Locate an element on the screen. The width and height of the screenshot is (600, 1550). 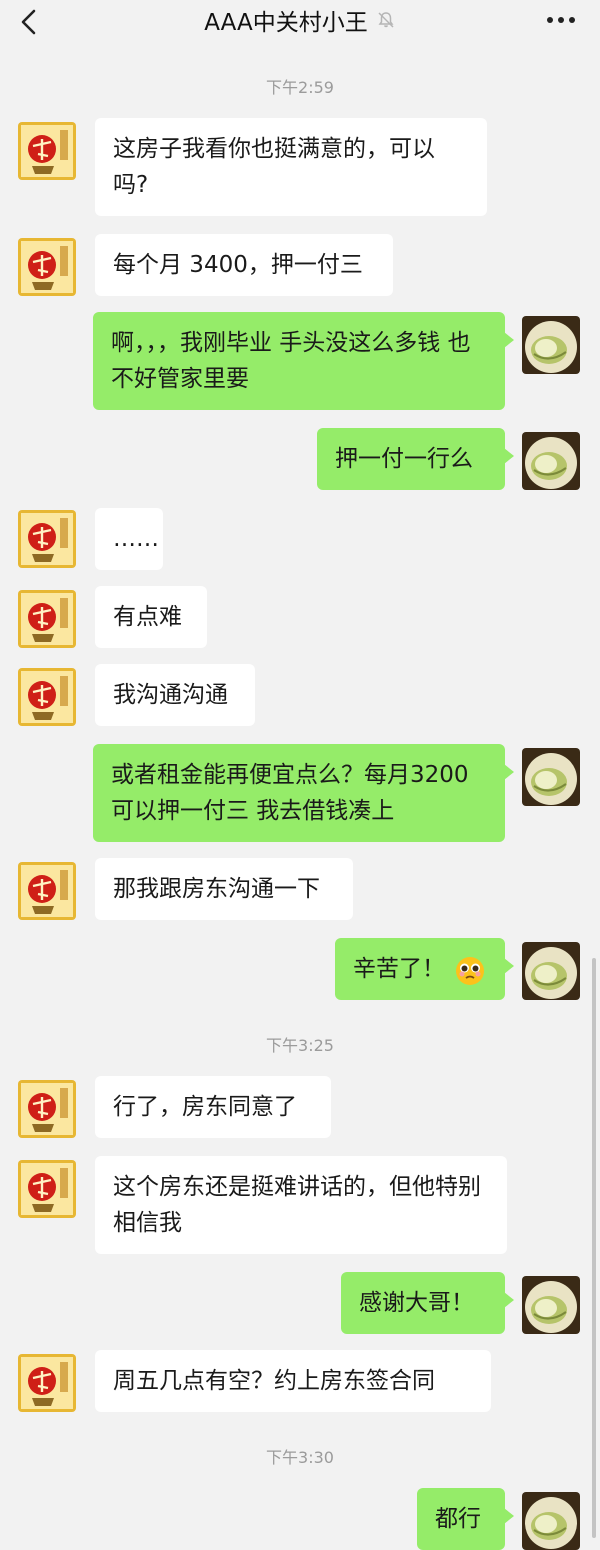
incoming-message-bubble: 那我跟房东沟通一下 is located at coordinates (224, 889).